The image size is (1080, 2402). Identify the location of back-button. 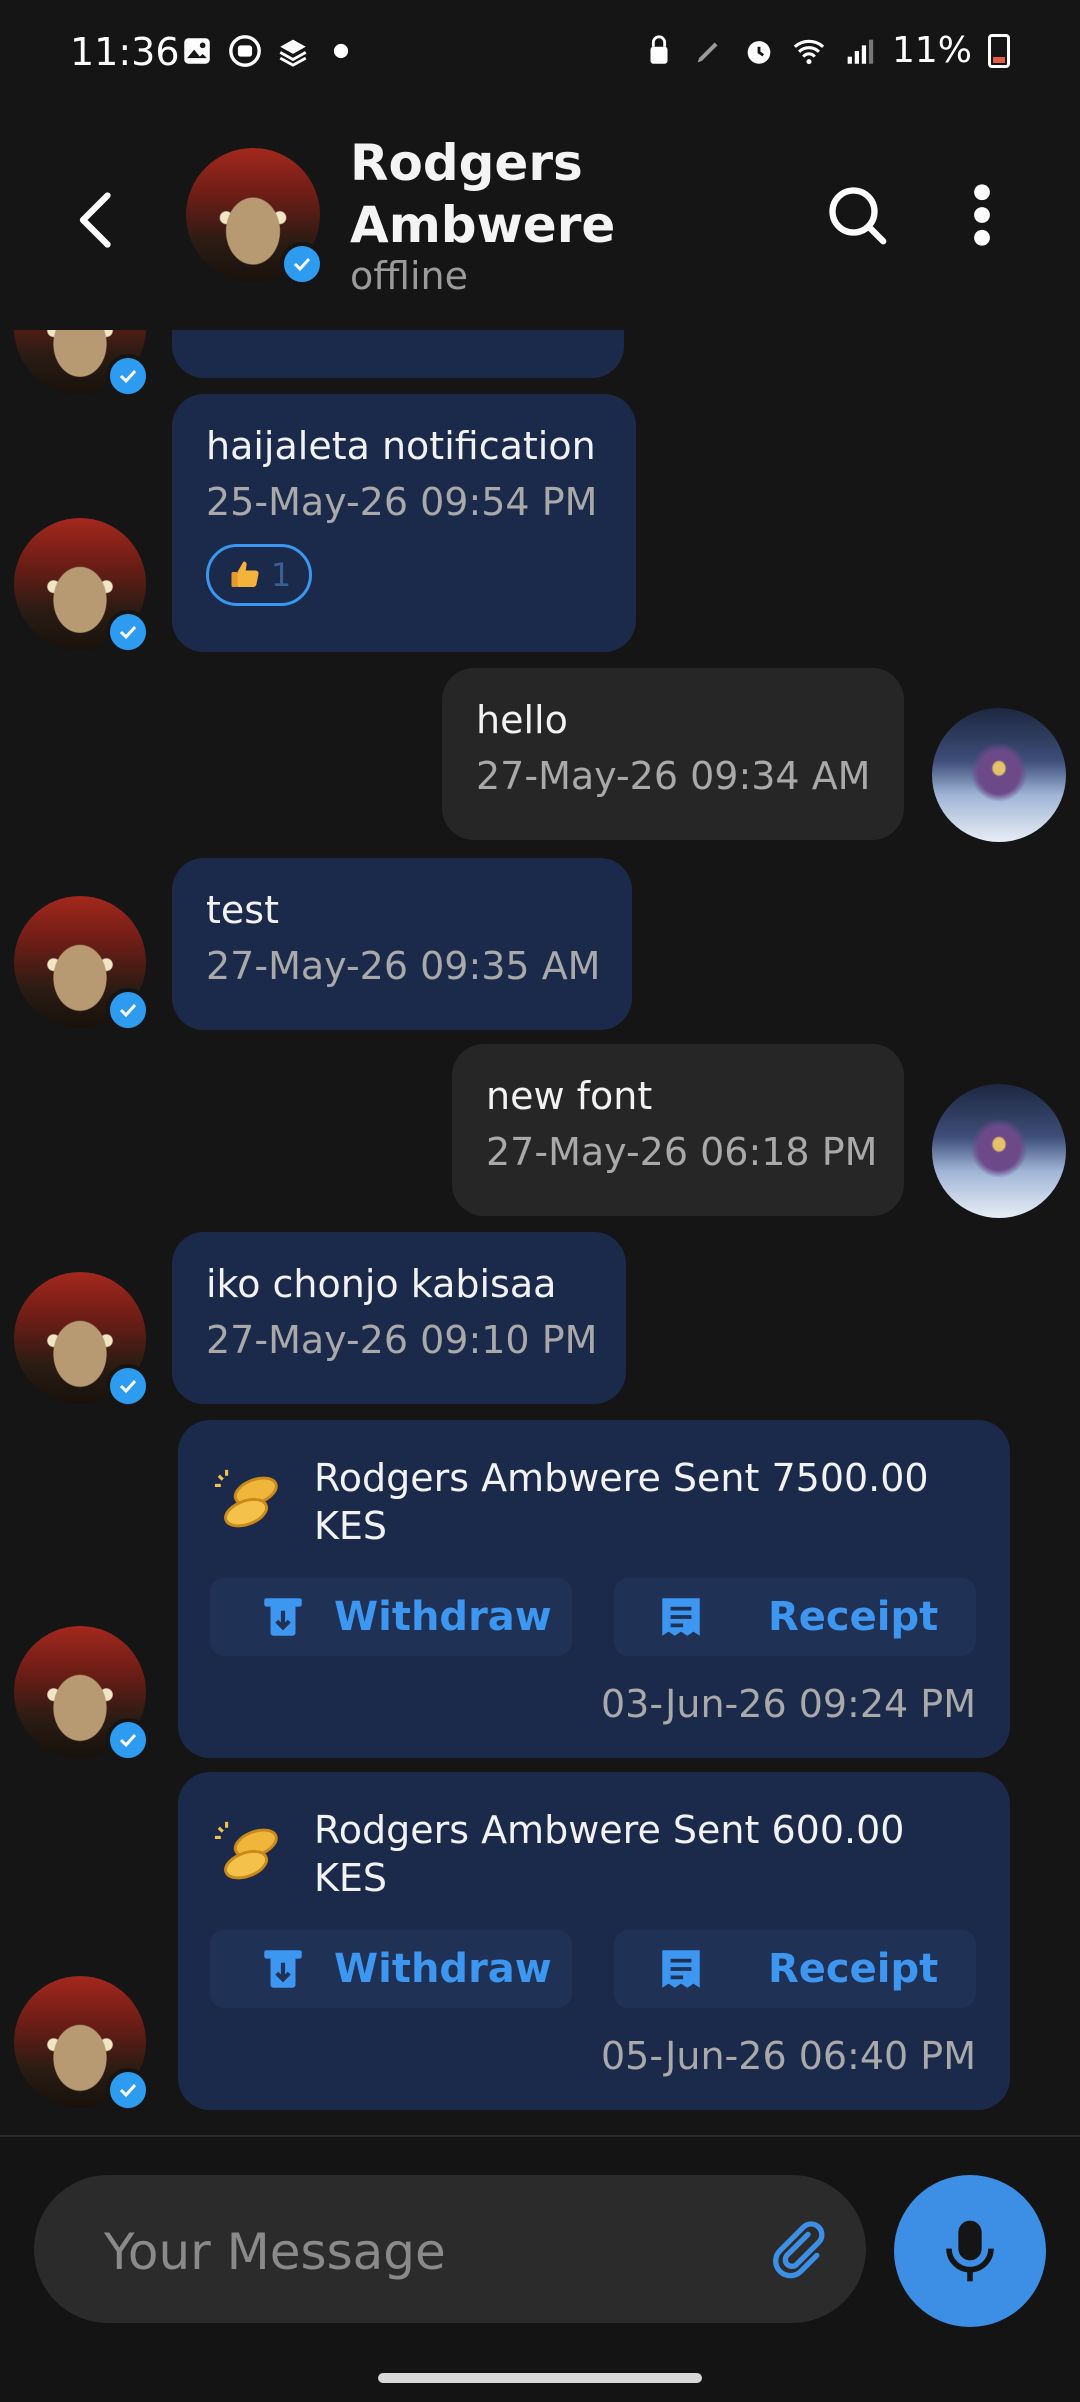
(97, 220).